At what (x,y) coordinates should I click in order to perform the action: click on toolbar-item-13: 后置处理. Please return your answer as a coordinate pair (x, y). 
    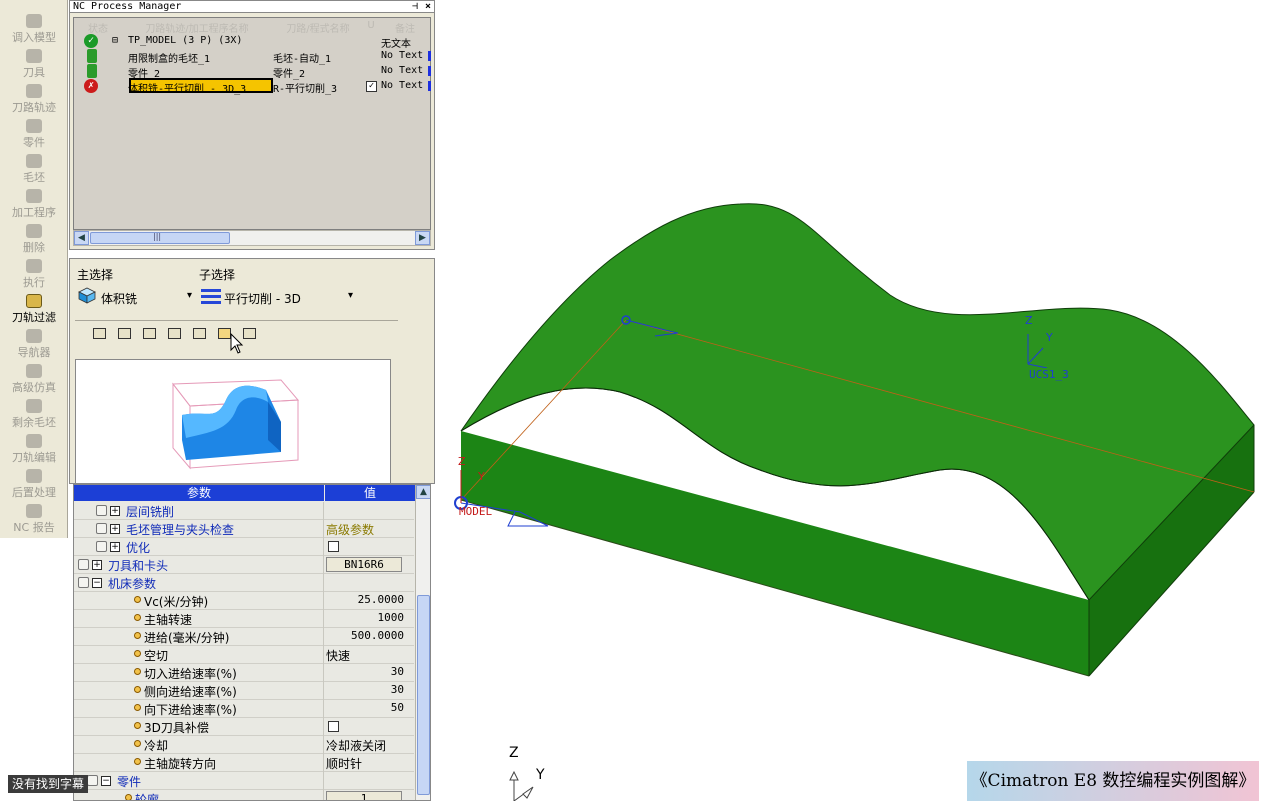
    Looking at the image, I should click on (34, 484).